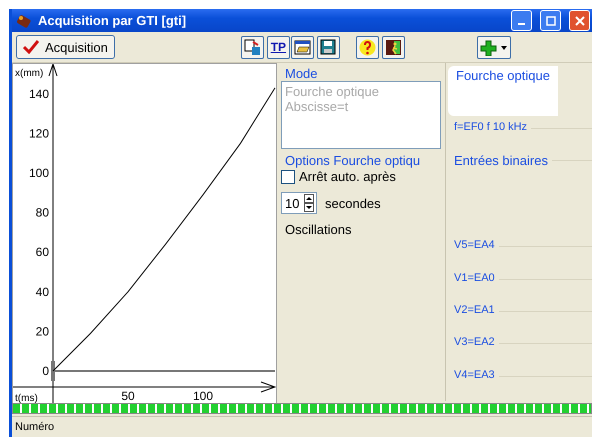 The width and height of the screenshot is (592, 437). I want to click on mode-list-item: Abscisse=t, so click(317, 106).